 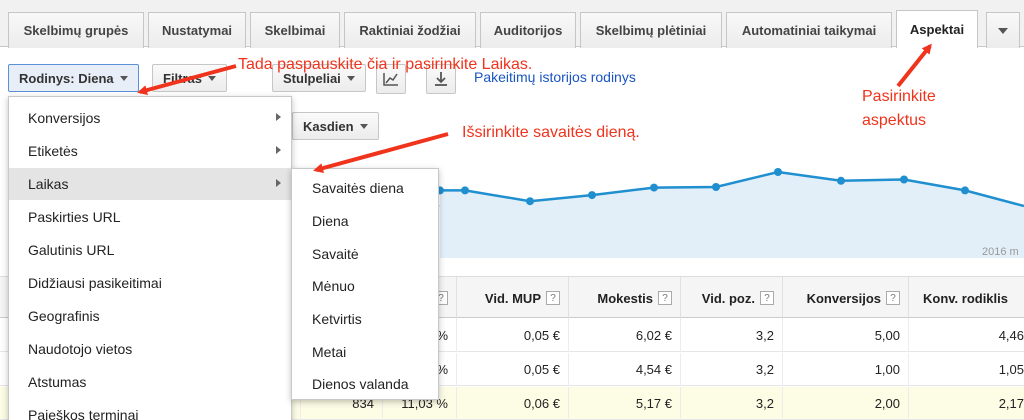 I want to click on annotation-middle: Išsirinkite savaitės dieną., so click(x=551, y=132).